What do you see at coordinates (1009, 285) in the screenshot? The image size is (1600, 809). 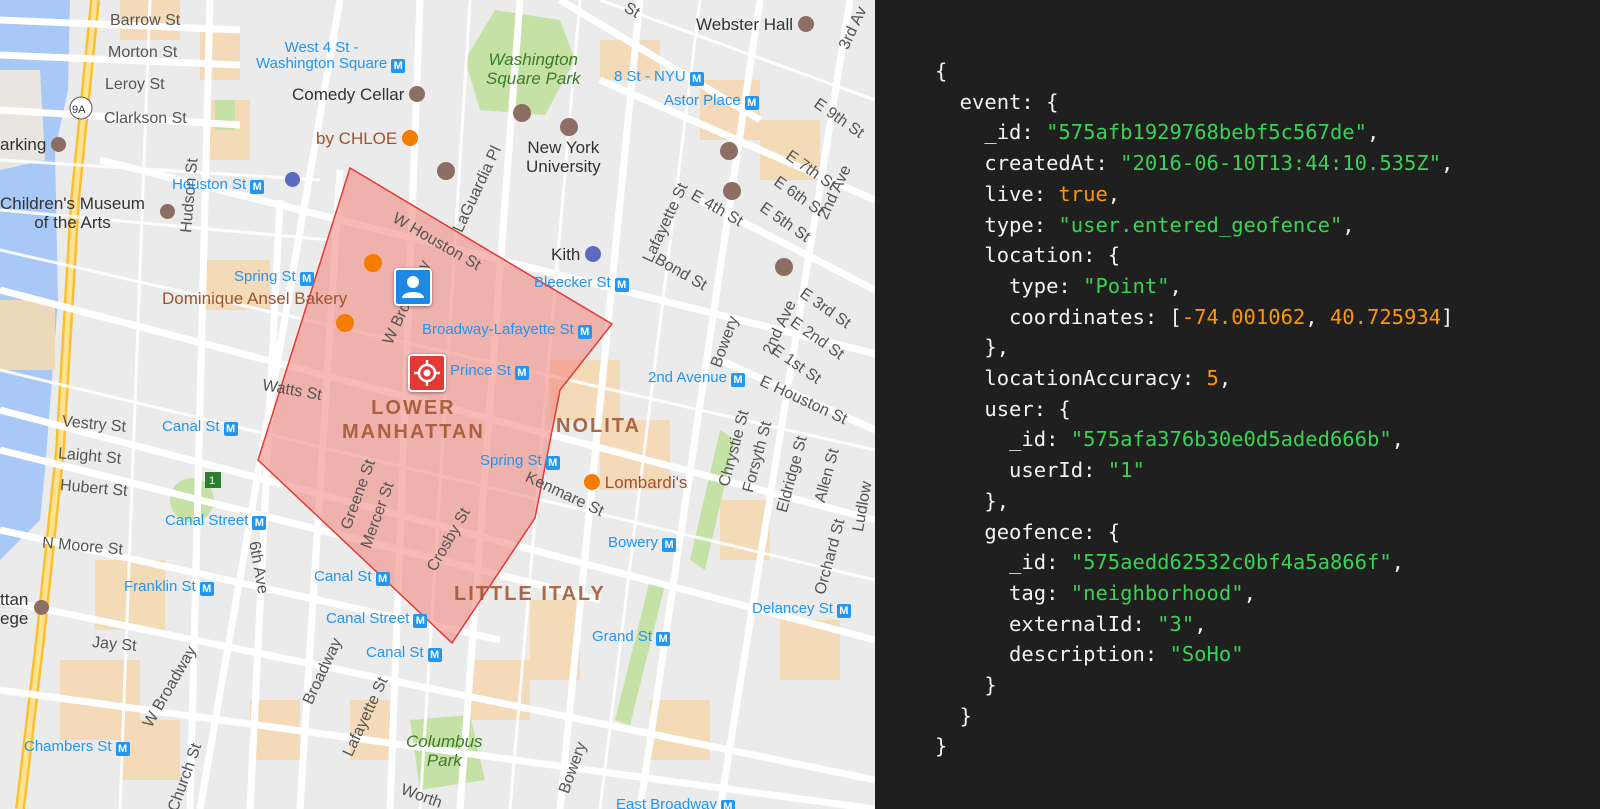 I see `code-text: type:` at bounding box center [1009, 285].